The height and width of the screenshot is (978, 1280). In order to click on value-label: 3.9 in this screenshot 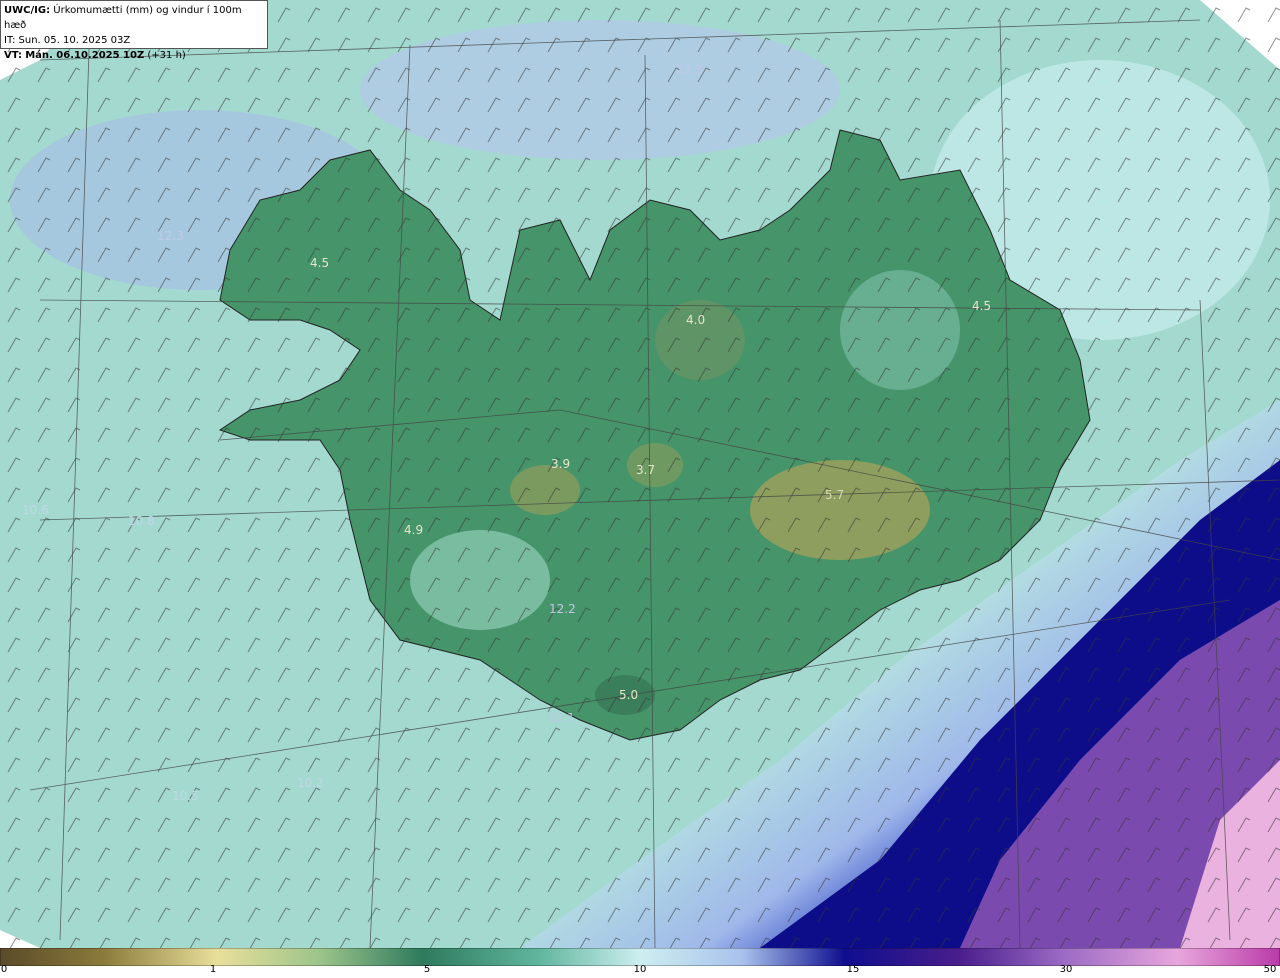, I will do `click(560, 464)`.